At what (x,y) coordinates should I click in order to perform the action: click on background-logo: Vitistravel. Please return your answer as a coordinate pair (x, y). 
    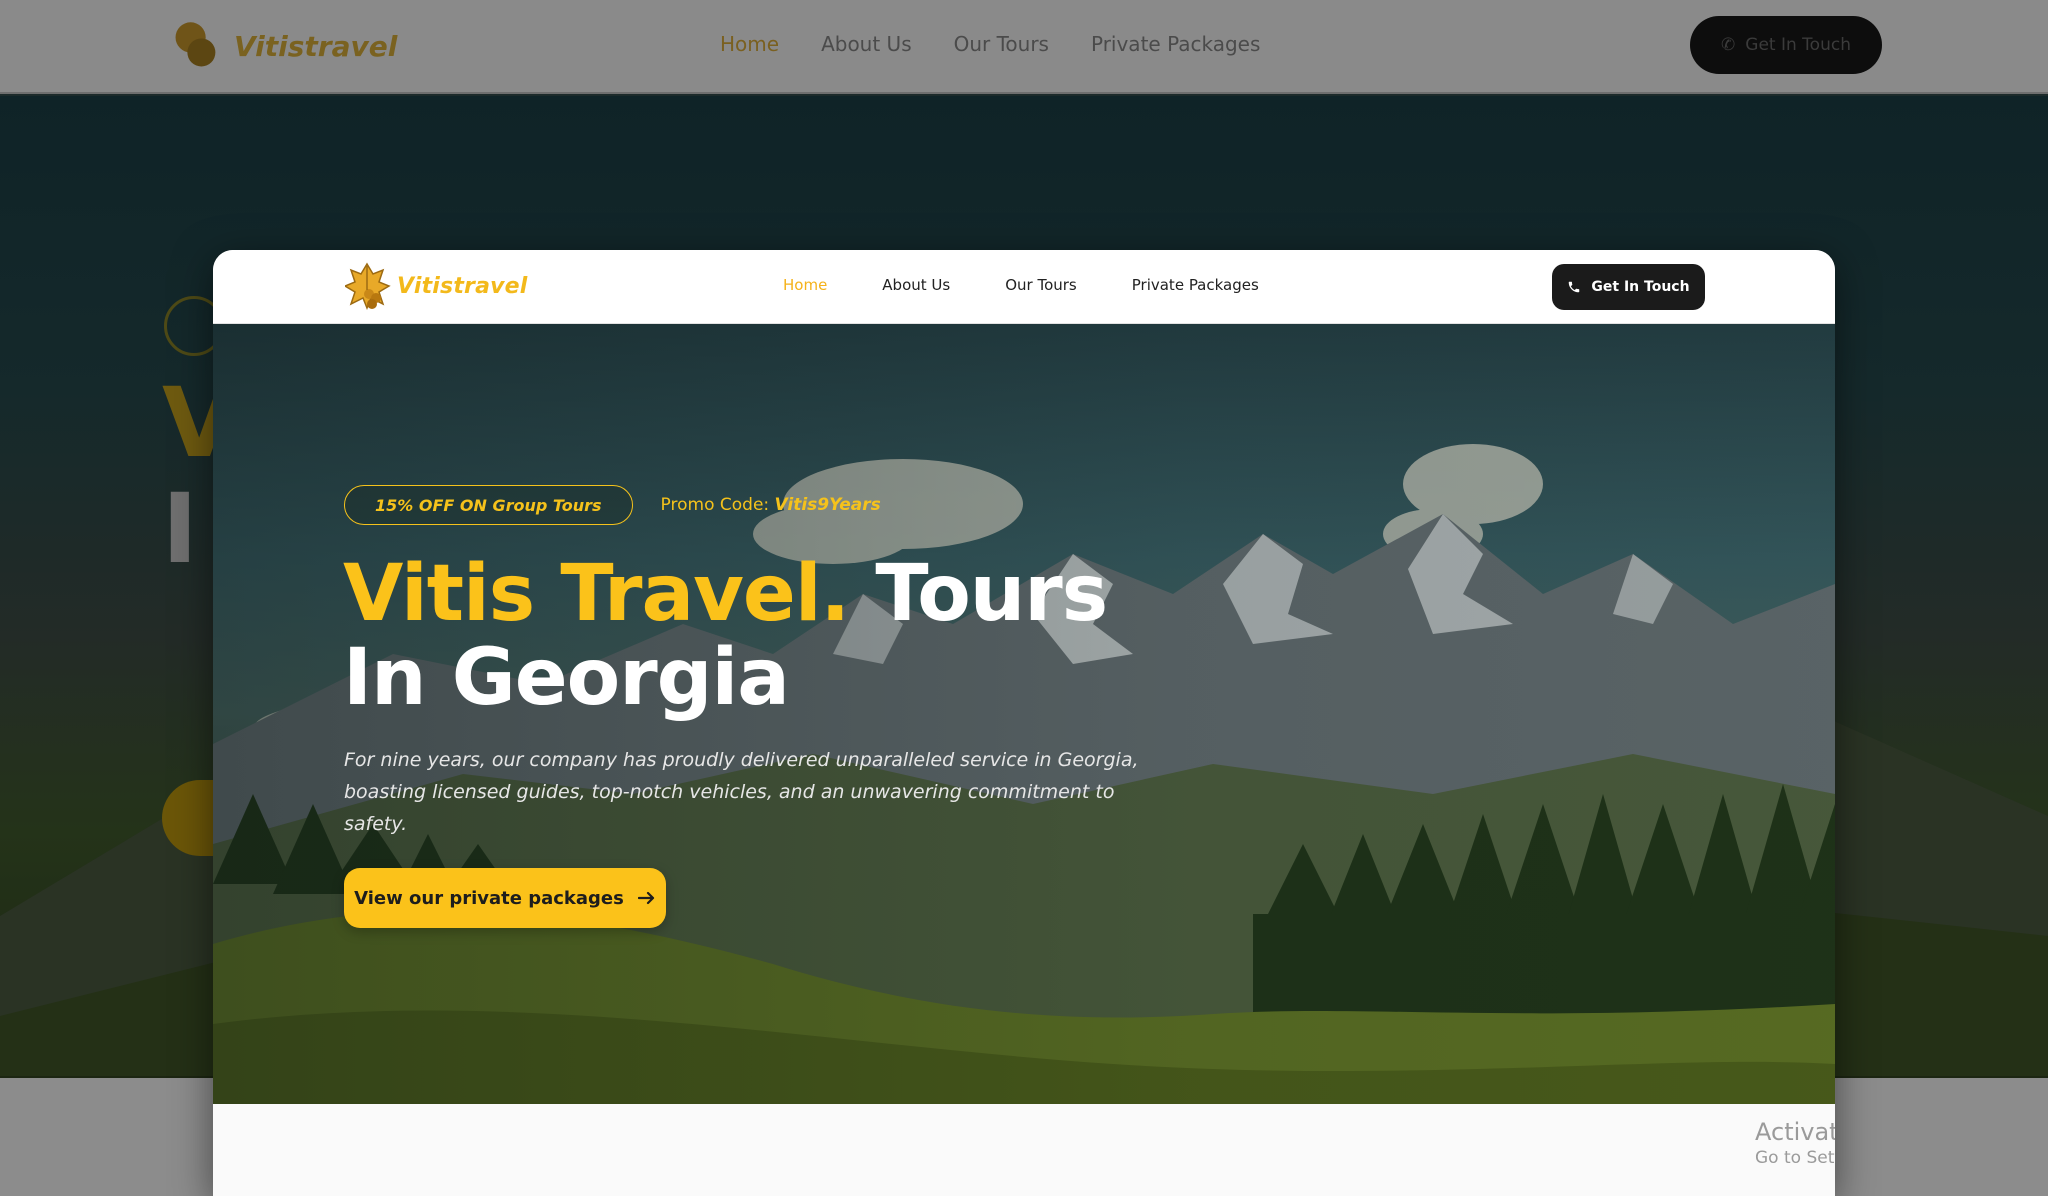
    Looking at the image, I should click on (283, 46).